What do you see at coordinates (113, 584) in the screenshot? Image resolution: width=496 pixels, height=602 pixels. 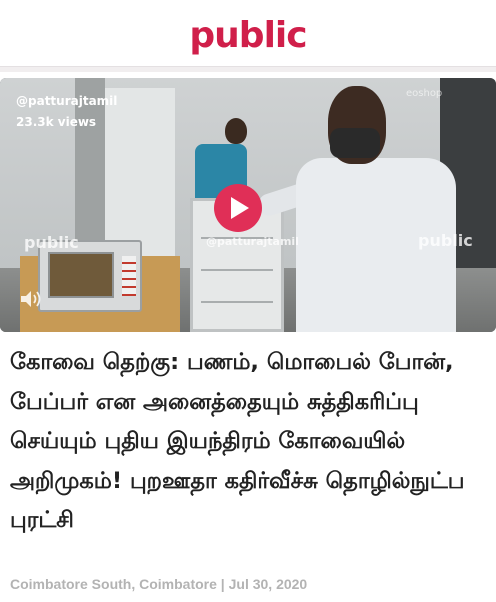 I see `article-location: Coimbatore South, Coimbatore` at bounding box center [113, 584].